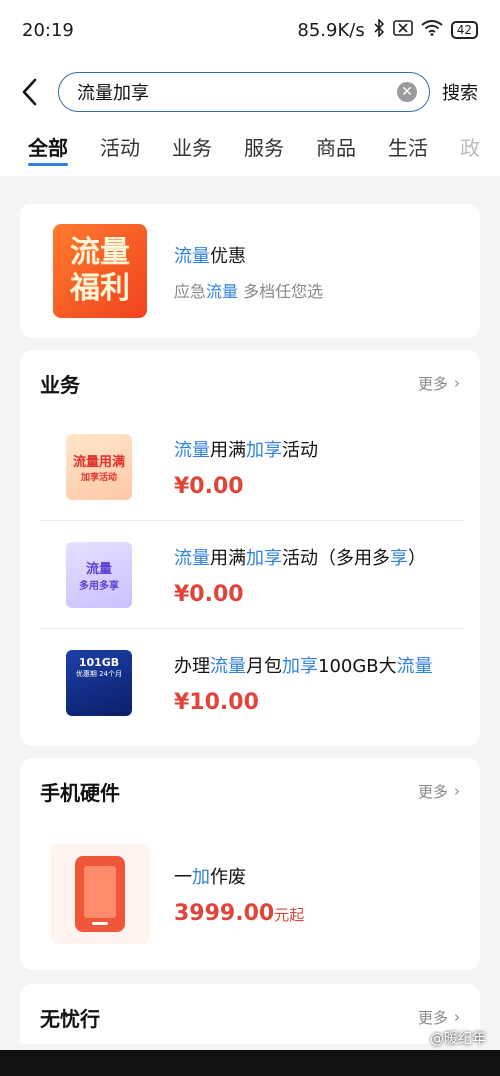 The image size is (500, 1076). I want to click on tab-goods: 商品, so click(336, 148).